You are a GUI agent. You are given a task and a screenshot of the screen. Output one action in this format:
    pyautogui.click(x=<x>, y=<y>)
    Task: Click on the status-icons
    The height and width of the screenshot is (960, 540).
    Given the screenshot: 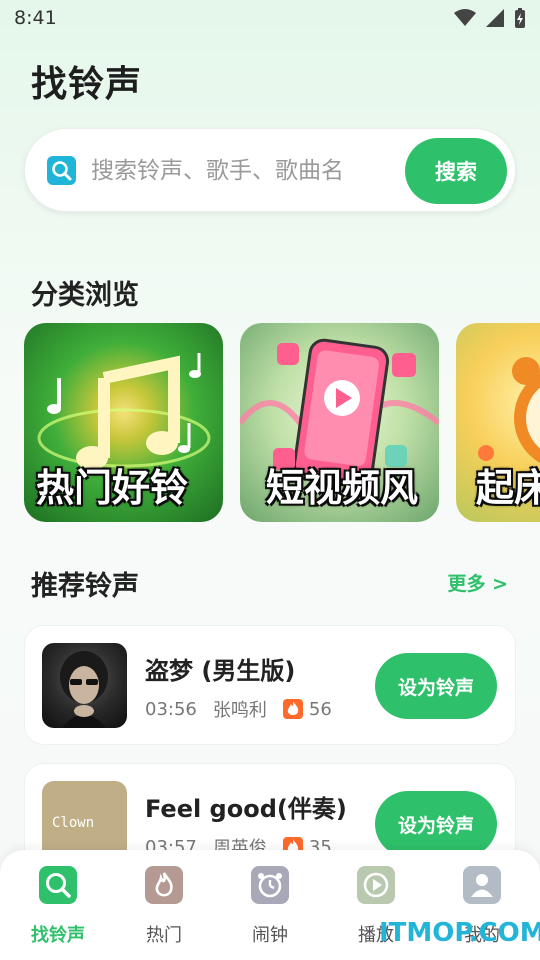 What is the action you would take?
    pyautogui.click(x=490, y=18)
    